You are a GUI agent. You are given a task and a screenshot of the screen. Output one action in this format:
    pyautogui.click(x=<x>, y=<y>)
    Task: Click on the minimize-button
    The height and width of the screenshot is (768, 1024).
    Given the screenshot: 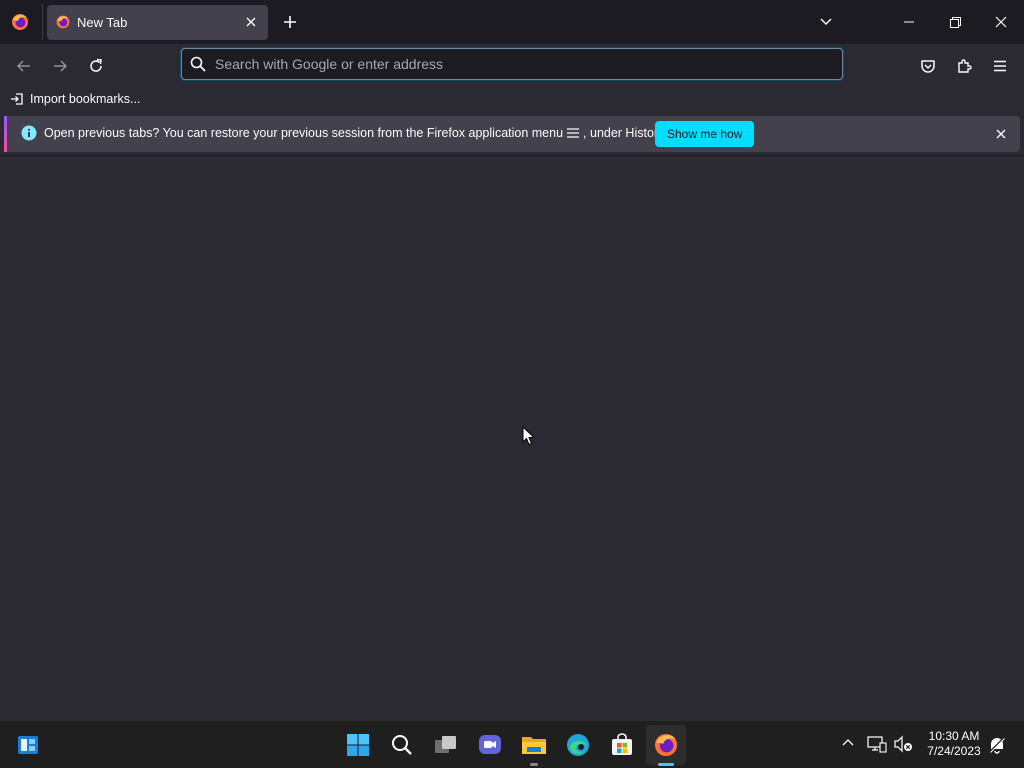 What is the action you would take?
    pyautogui.click(x=909, y=22)
    